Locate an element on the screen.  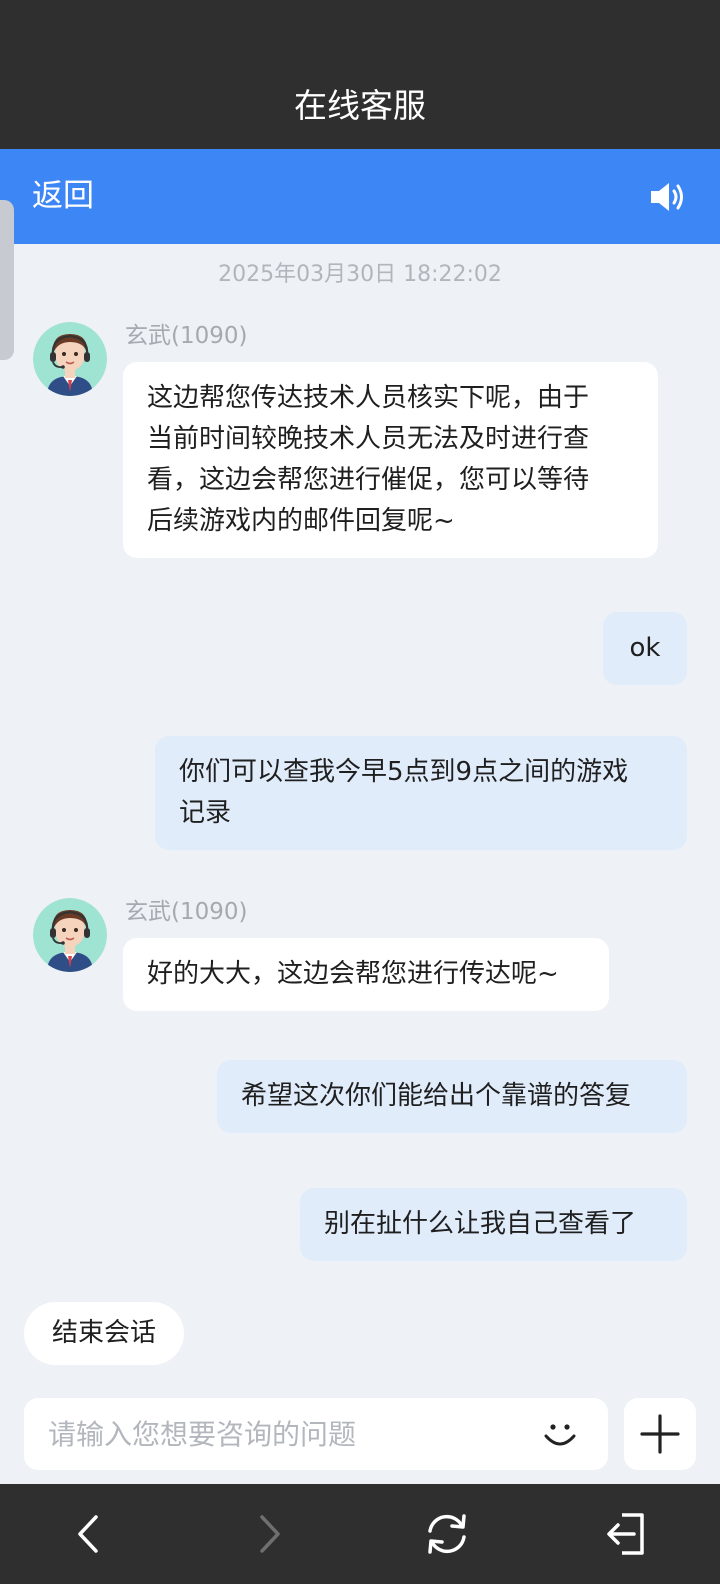
bottom-navigation-bar is located at coordinates (360, 1534).